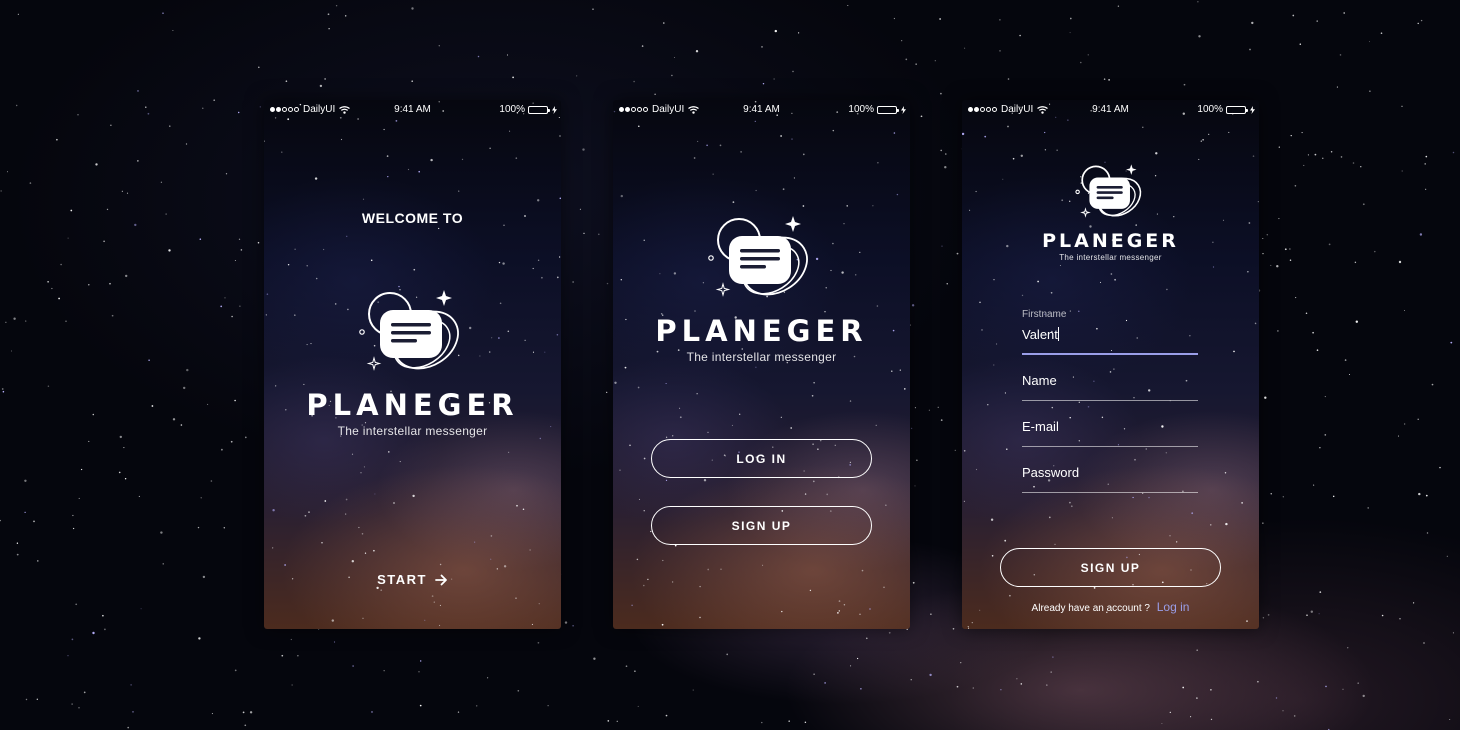  Describe the element at coordinates (1051, 472) in the screenshot. I see `password-placeholder: Password` at that location.